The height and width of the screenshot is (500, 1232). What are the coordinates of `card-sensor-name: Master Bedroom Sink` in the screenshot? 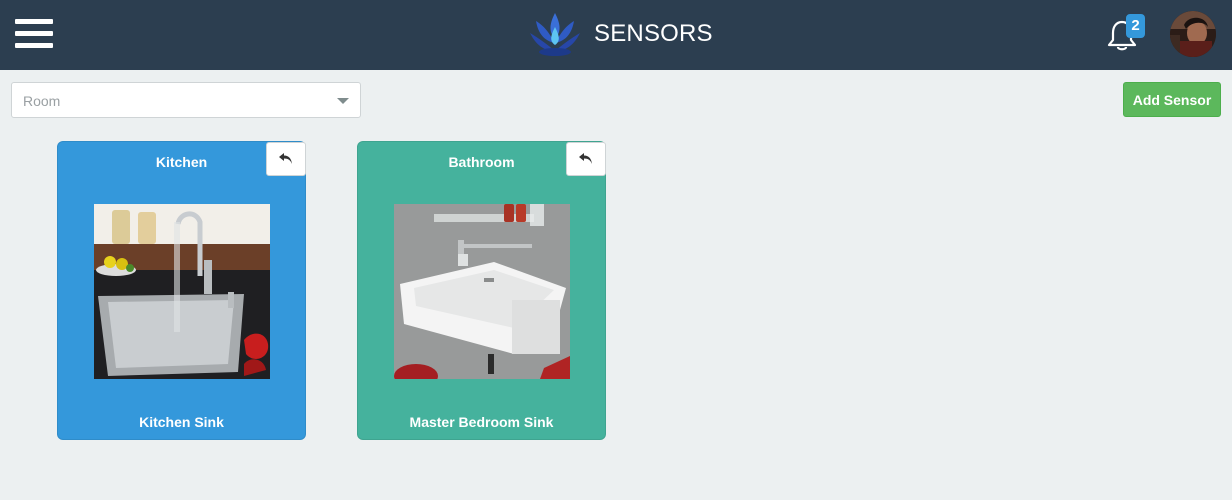 It's located at (481, 422).